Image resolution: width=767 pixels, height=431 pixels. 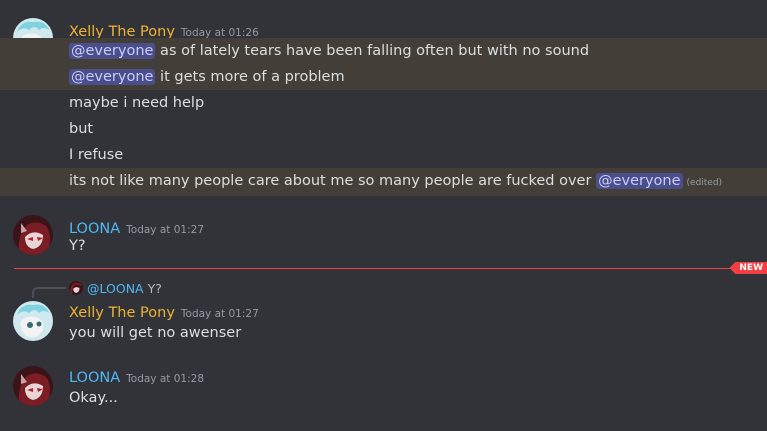 I want to click on new-messages-divider, so click(x=390, y=268).